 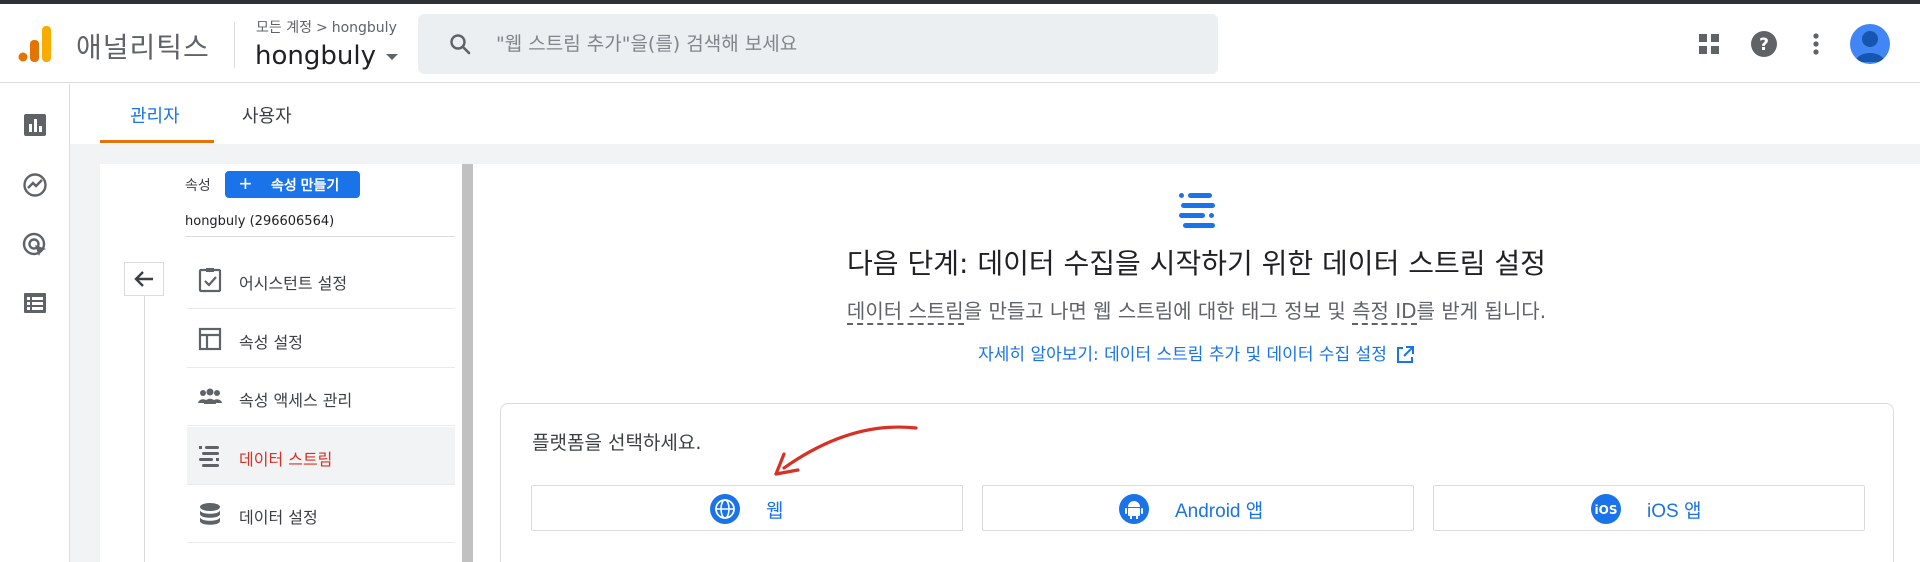 I want to click on menu-item-assistant-settings: 어시스턴트 설정, so click(x=321, y=280).